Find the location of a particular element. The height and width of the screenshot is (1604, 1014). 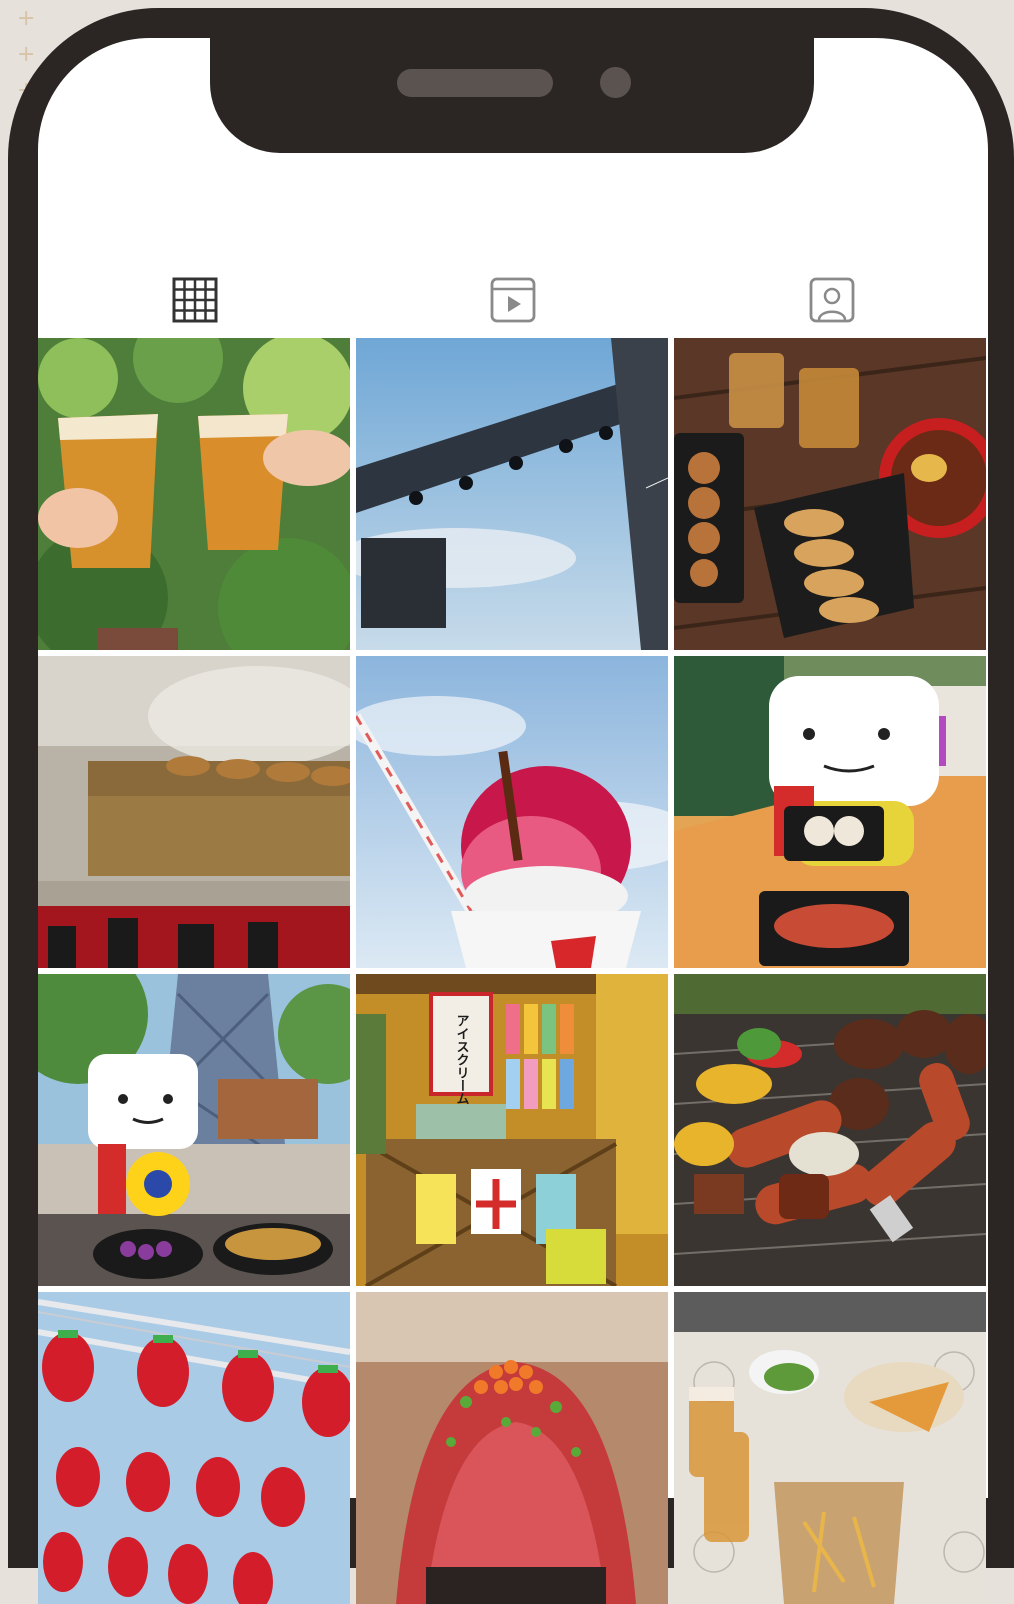

beer-toast-photo is located at coordinates (194, 494).